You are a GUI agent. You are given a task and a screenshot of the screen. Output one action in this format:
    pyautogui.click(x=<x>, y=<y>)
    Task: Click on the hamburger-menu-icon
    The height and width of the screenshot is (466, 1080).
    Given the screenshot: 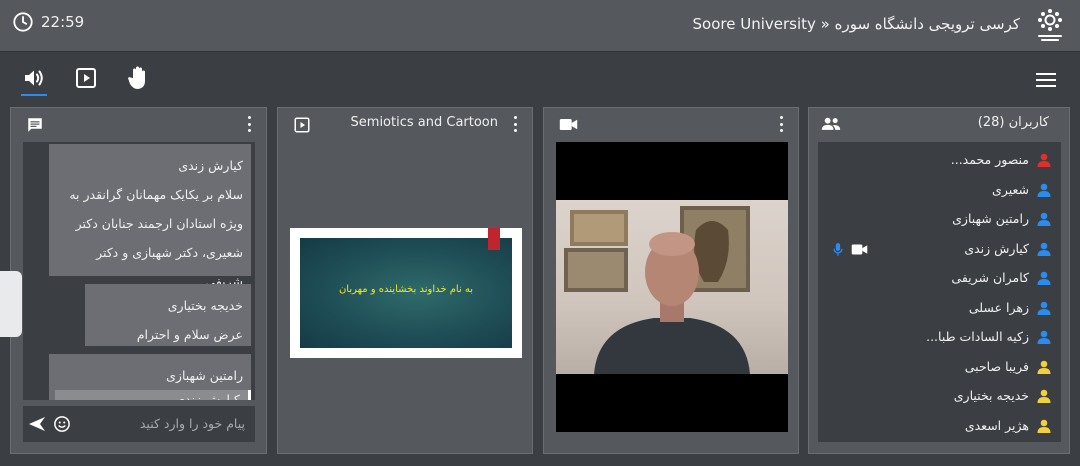 What is the action you would take?
    pyautogui.click(x=1046, y=80)
    